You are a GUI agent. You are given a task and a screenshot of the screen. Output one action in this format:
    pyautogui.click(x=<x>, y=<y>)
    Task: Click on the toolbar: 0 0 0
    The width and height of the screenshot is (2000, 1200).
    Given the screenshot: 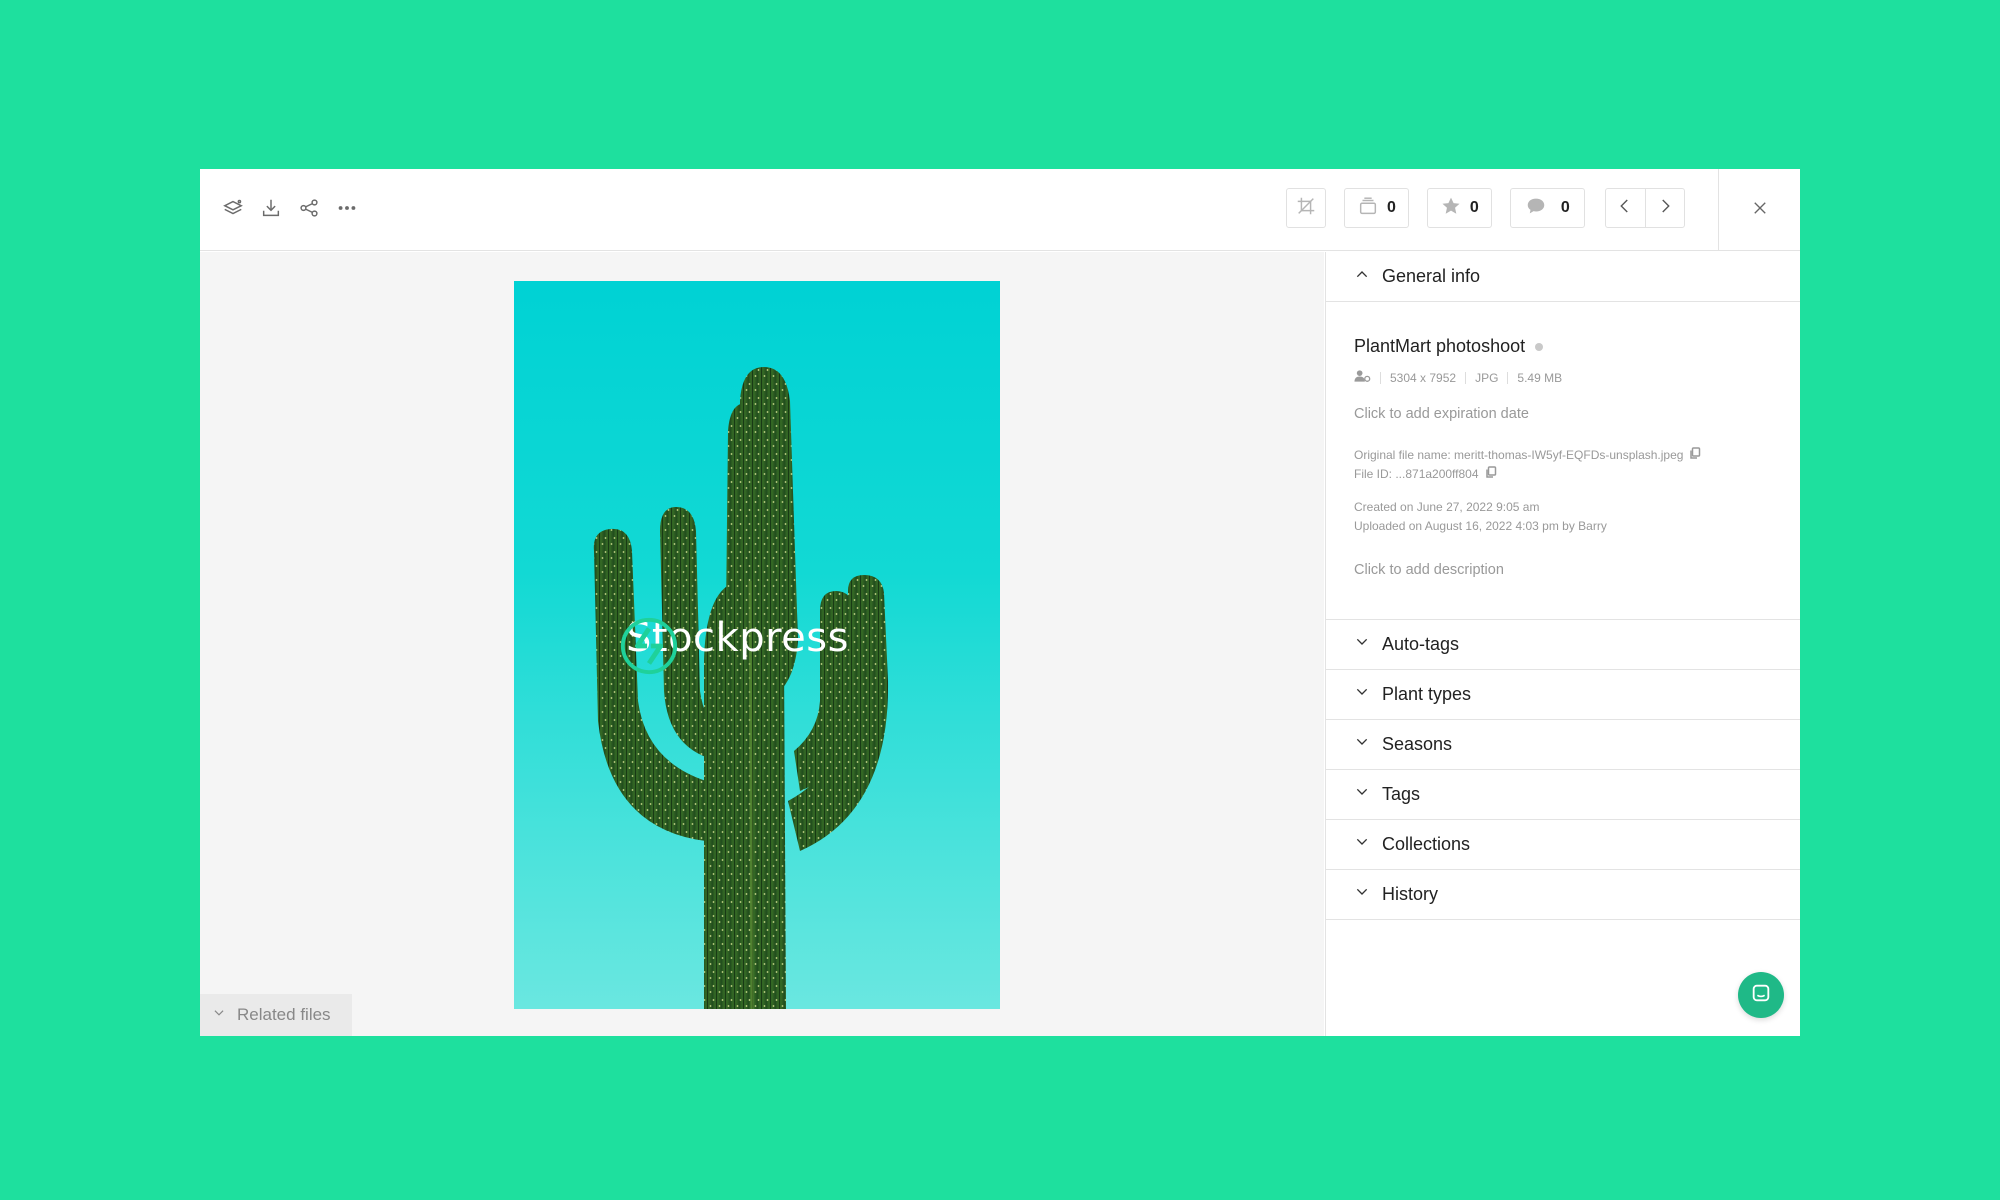 What is the action you would take?
    pyautogui.click(x=1000, y=210)
    